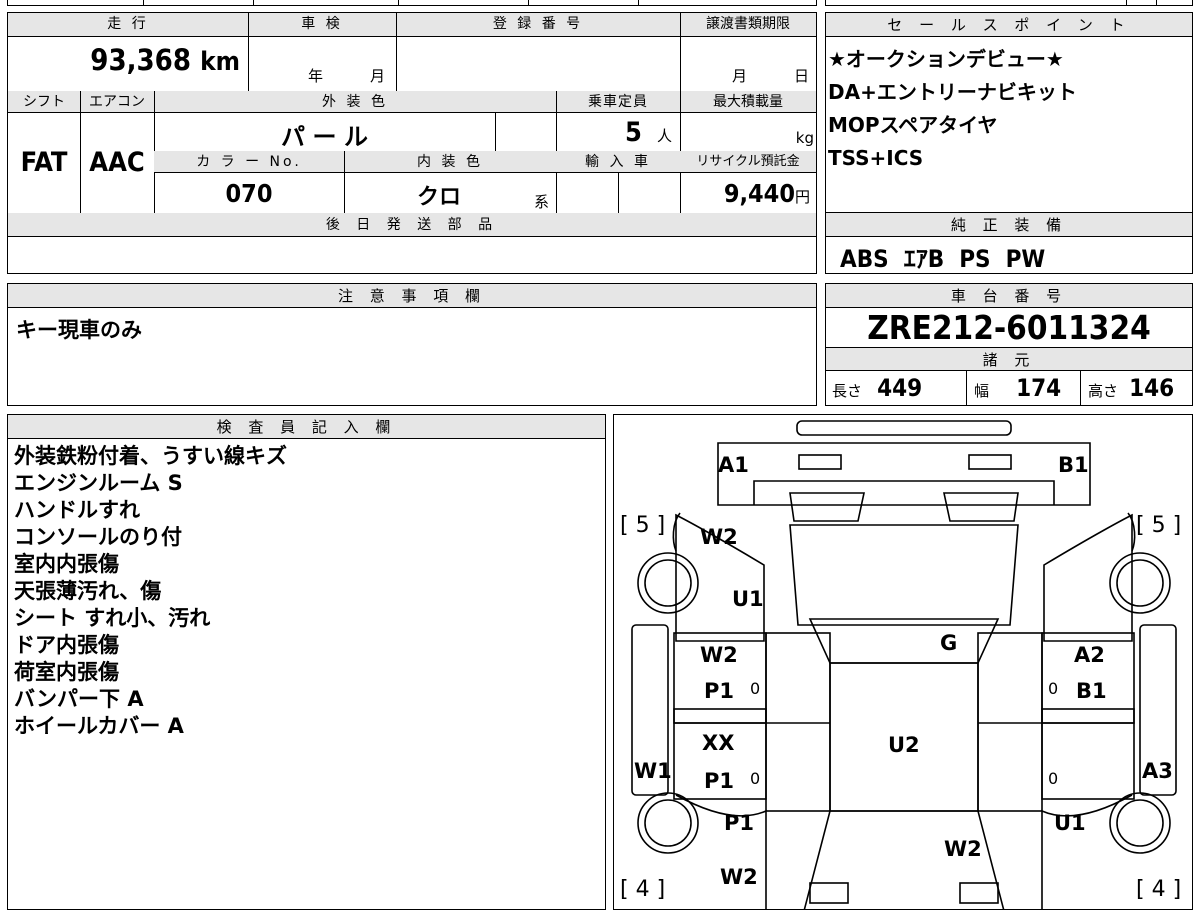 The height and width of the screenshot is (910, 1200). Describe the element at coordinates (952, 92) in the screenshot. I see `sales-point: DA+エントリーナビキット` at that location.